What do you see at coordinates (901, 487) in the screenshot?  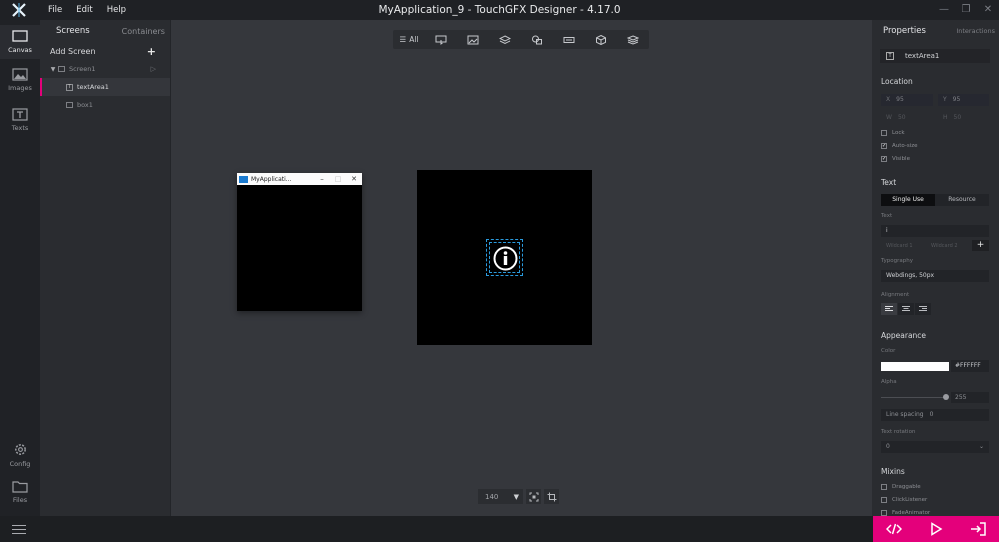 I see `draggable-checkbox: Draggable` at bounding box center [901, 487].